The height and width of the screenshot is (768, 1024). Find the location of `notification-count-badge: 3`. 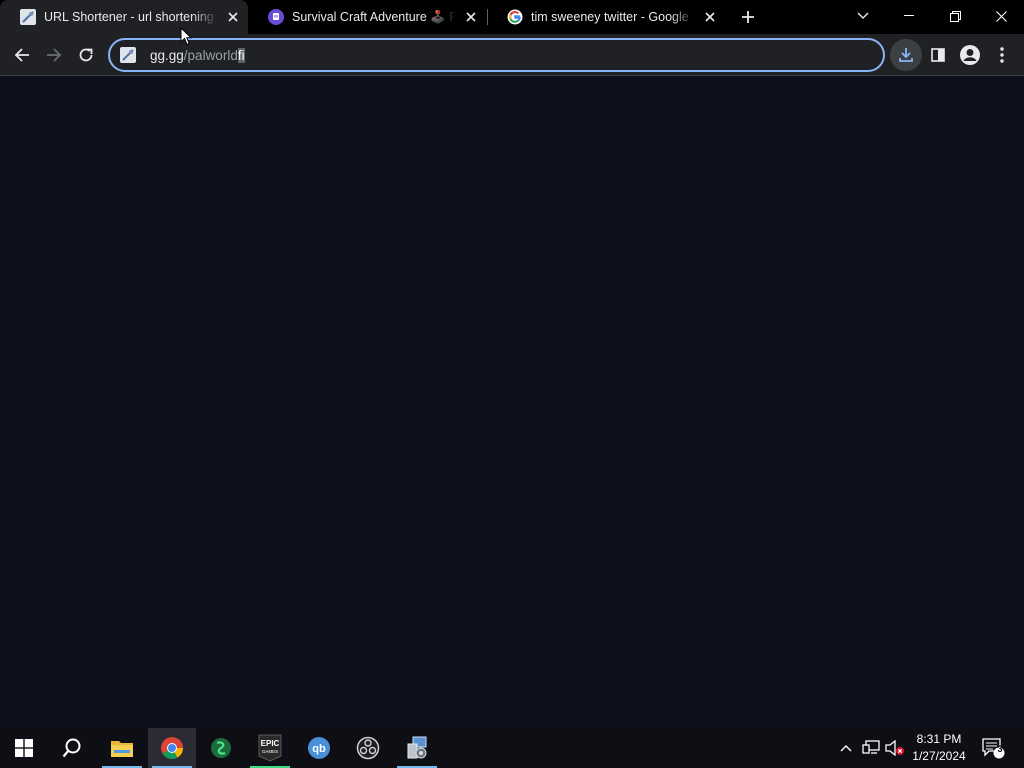

notification-count-badge: 3 is located at coordinates (1000, 749).